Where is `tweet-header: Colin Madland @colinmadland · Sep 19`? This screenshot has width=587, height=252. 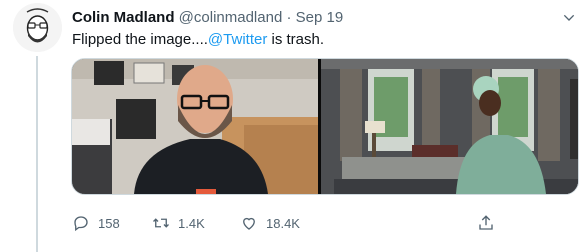 tweet-header: Colin Madland @colinmadland · Sep 19 is located at coordinates (207, 18).